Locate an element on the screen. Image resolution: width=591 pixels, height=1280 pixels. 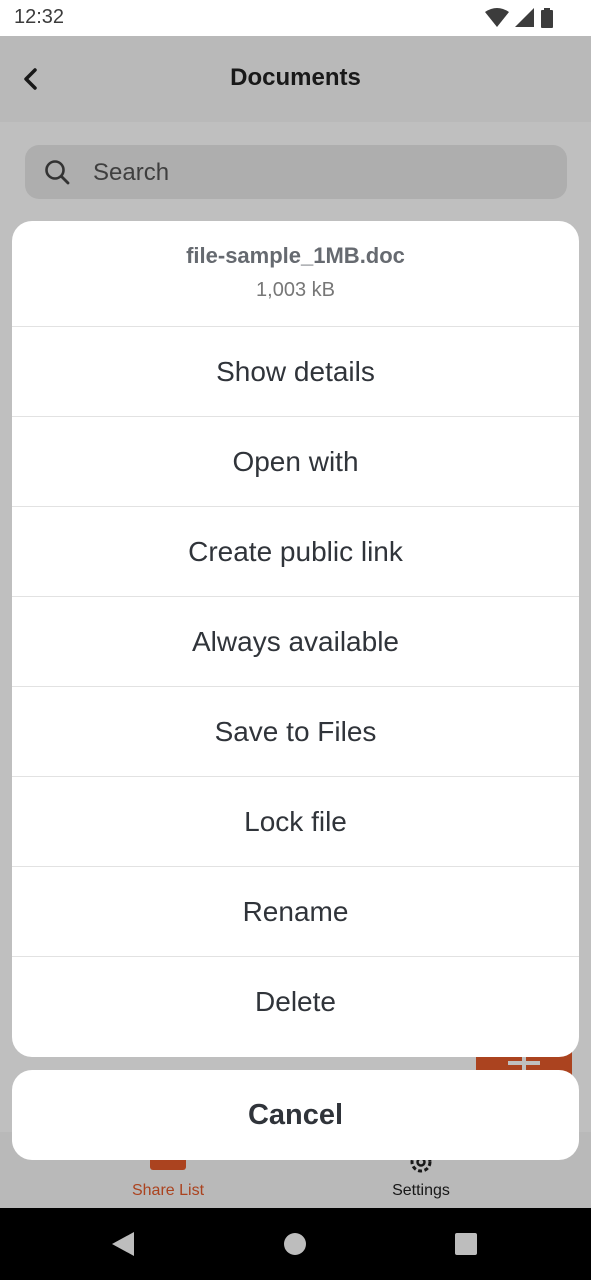
system-nav-bar is located at coordinates (295, 1244).